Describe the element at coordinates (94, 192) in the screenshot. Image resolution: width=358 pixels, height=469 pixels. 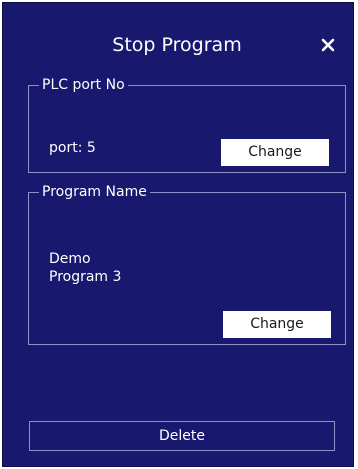
I see `program-name-legend: Program Name` at that location.